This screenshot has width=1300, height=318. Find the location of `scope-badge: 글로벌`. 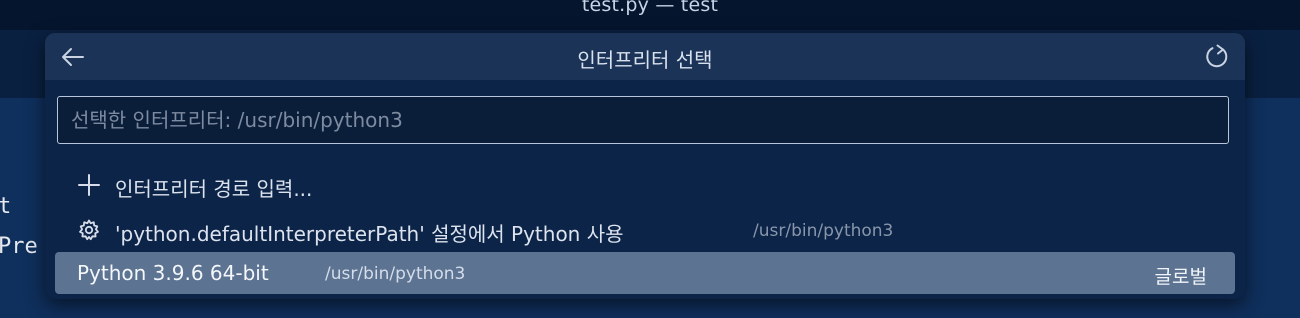

scope-badge: 글로벌 is located at coordinates (1180, 277).